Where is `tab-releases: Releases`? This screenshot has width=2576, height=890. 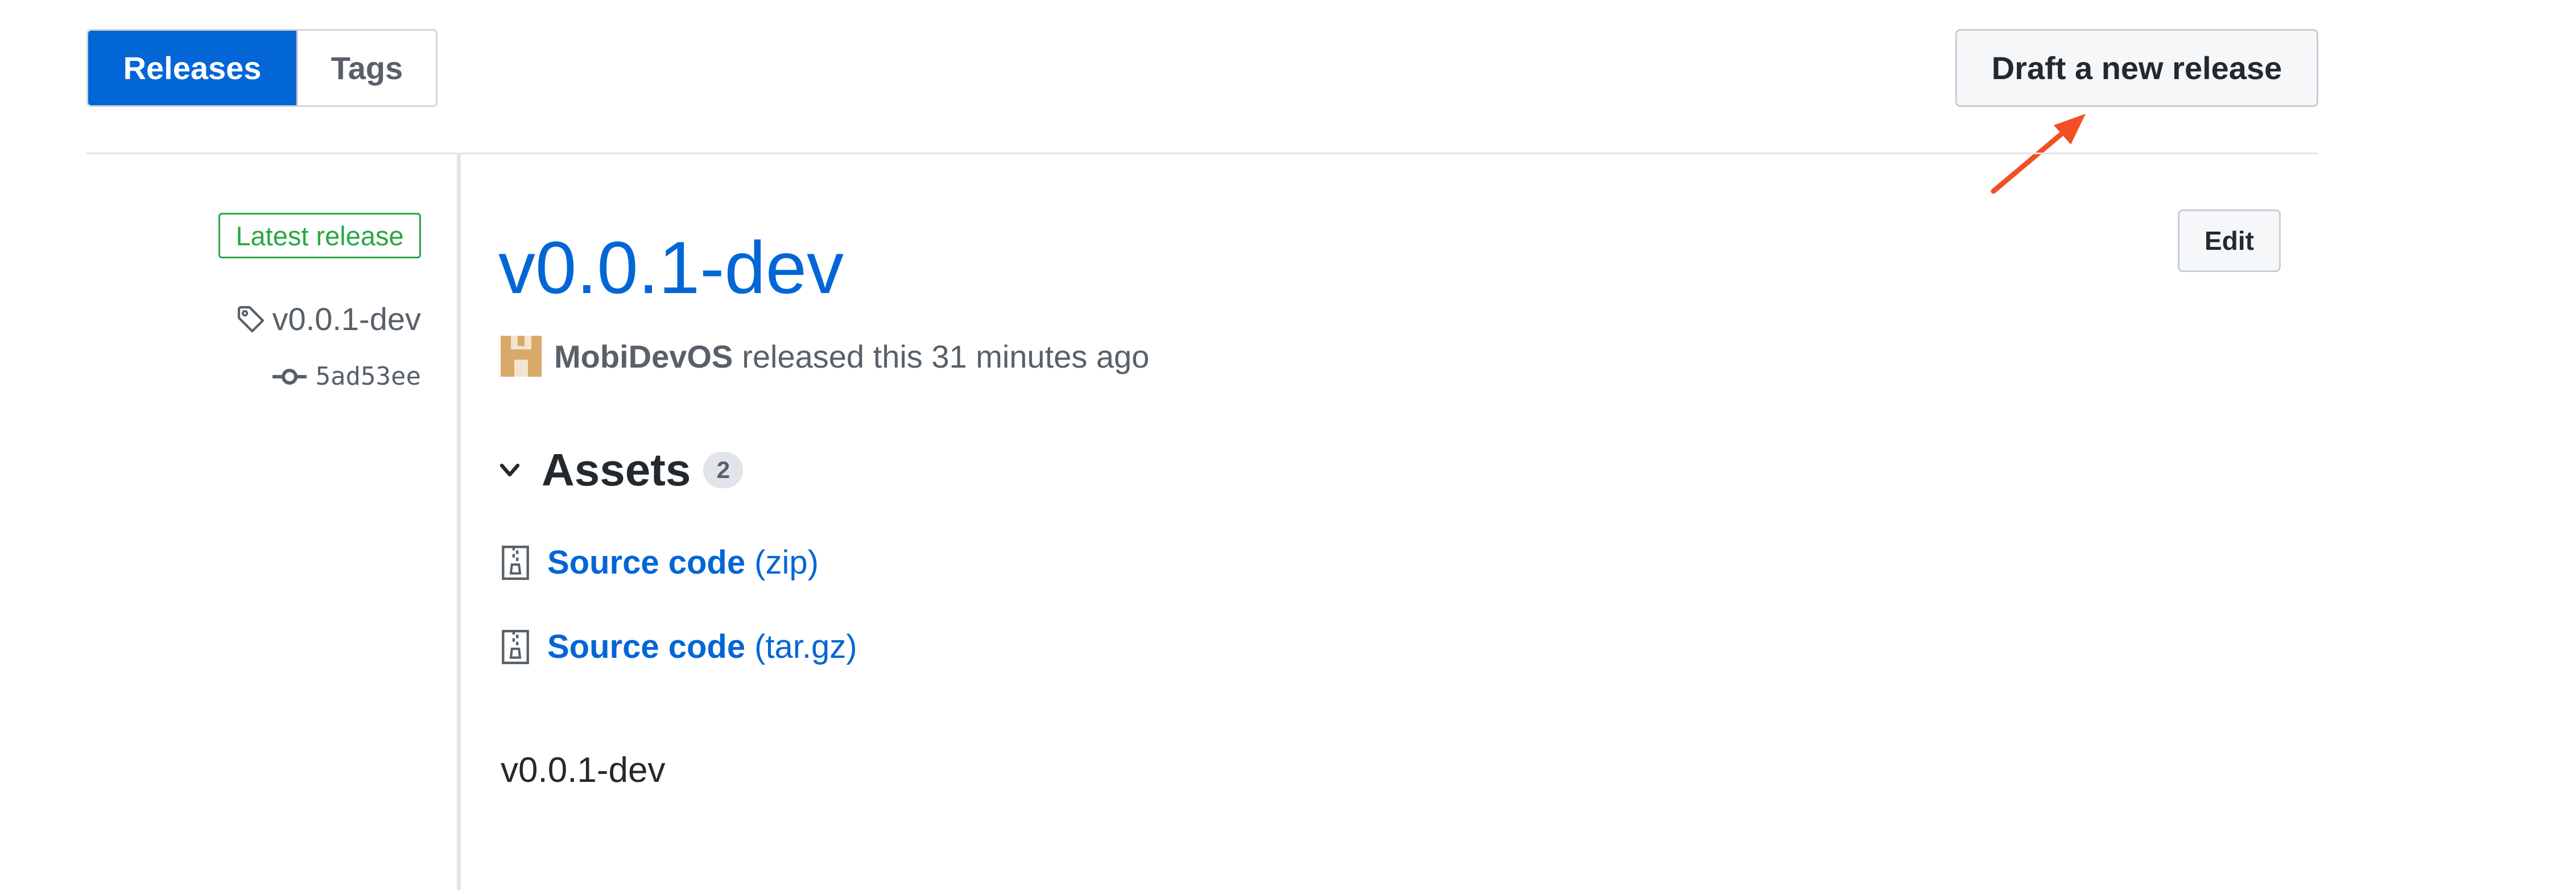 tab-releases: Releases is located at coordinates (192, 68).